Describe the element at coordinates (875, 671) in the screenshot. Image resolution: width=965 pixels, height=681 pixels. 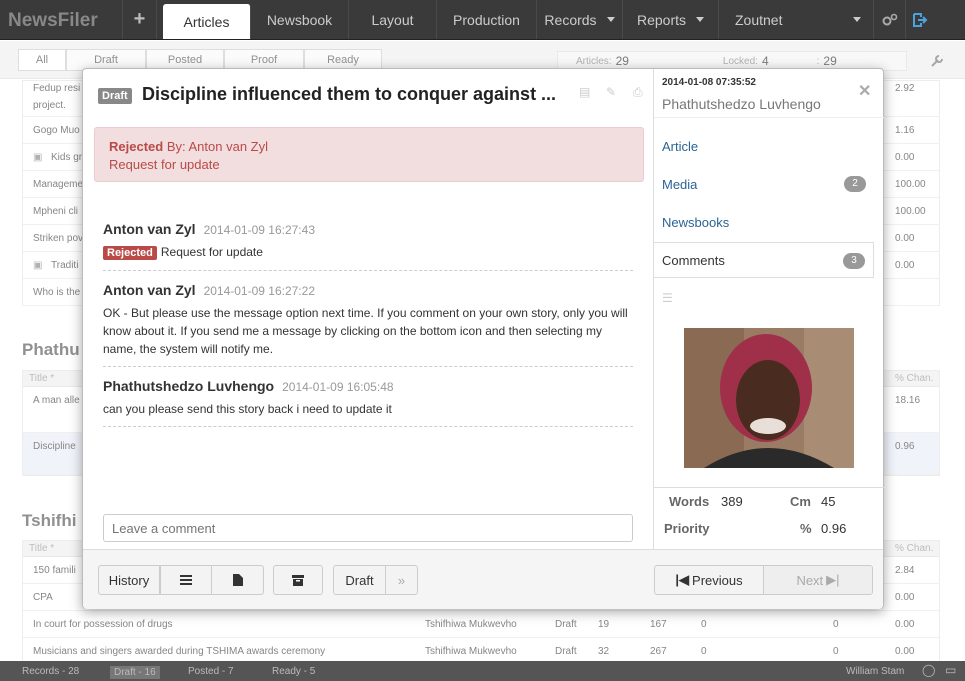
I see `status-user: William Stam` at that location.